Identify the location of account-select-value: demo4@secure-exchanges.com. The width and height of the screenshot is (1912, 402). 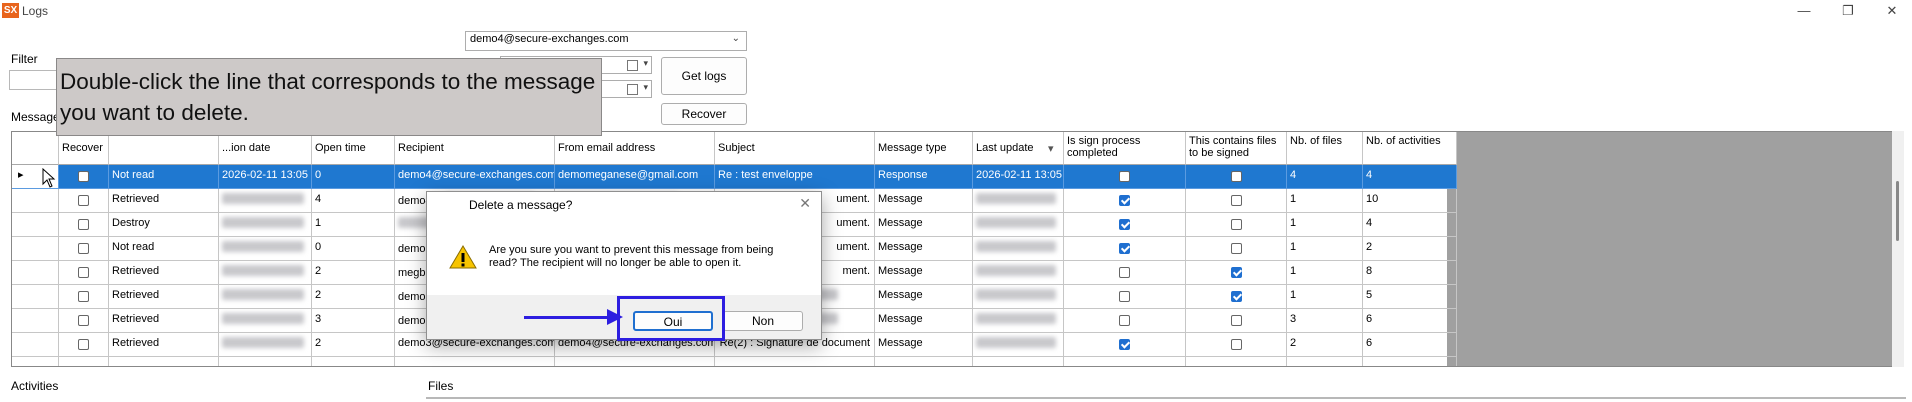
(549, 39).